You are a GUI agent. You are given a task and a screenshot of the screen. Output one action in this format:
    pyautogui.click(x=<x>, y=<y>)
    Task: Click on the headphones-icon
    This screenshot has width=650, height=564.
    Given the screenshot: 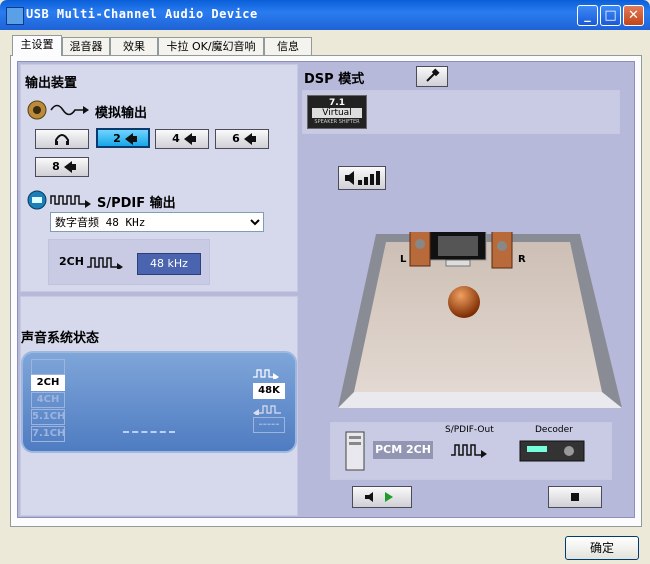 What is the action you would take?
    pyautogui.click(x=62, y=139)
    